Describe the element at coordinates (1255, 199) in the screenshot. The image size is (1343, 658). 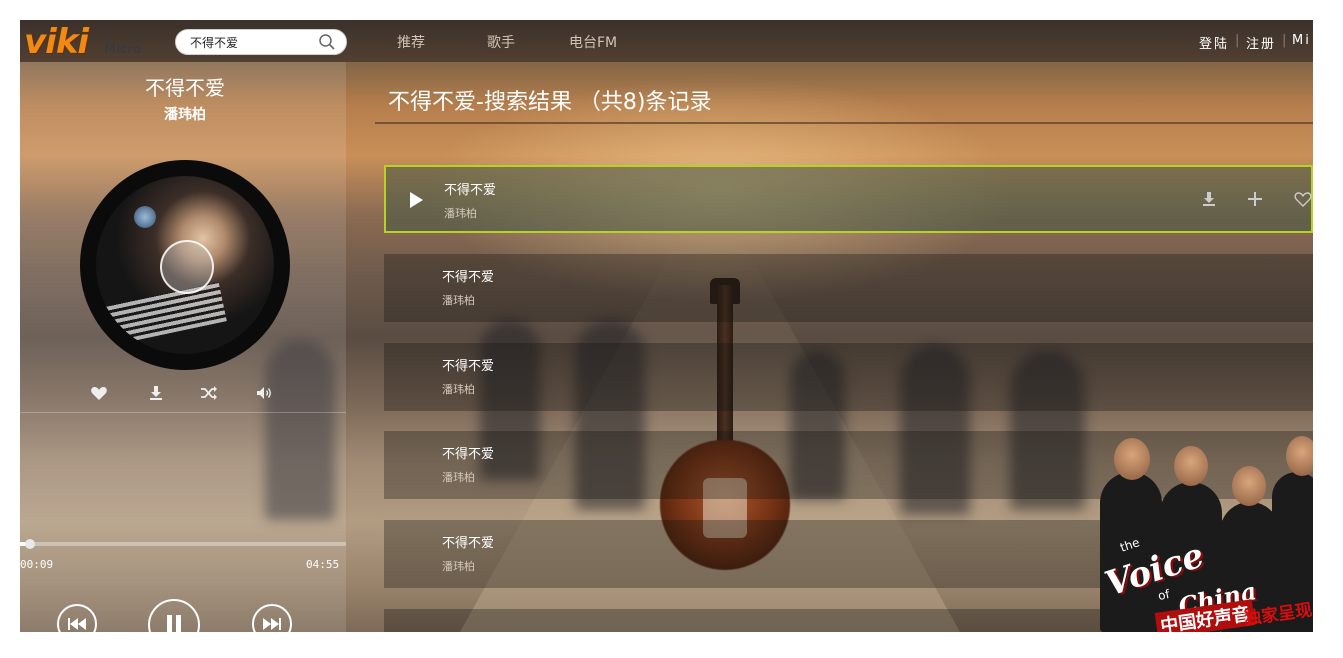
I see `plus-icon` at that location.